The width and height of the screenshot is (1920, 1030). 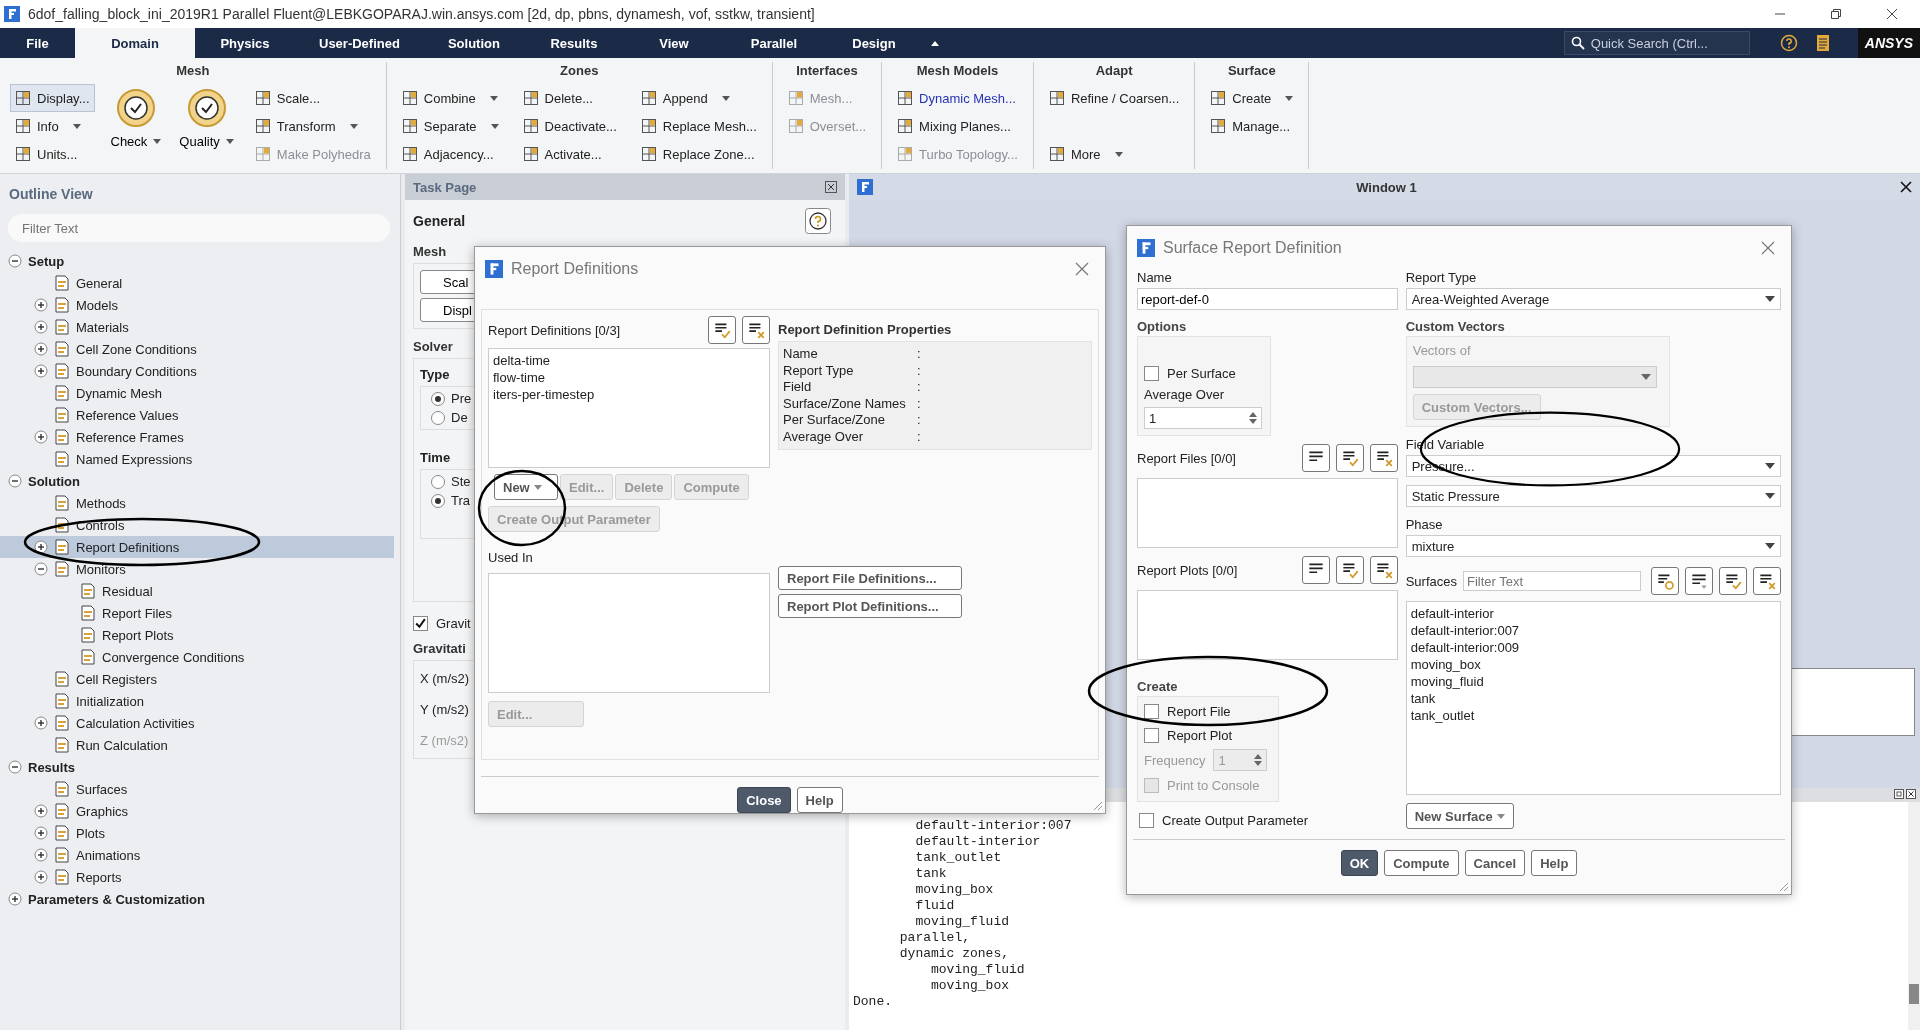 What do you see at coordinates (136, 118) in the screenshot?
I see `ribbon-button: Check` at bounding box center [136, 118].